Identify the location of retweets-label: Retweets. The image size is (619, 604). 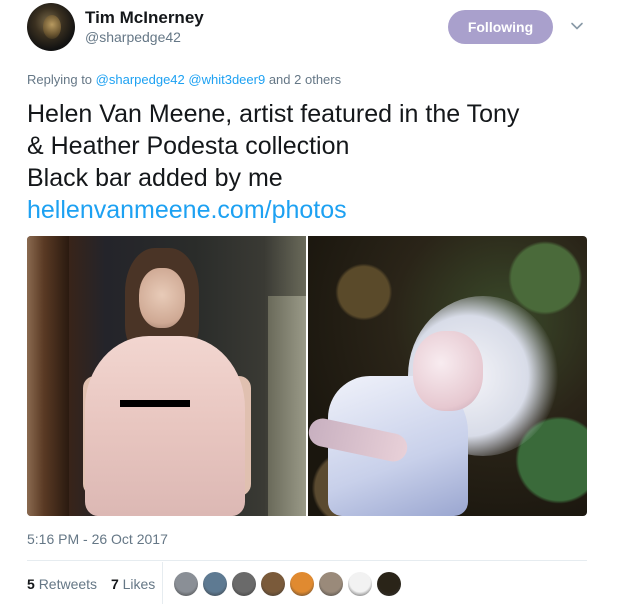
(68, 584).